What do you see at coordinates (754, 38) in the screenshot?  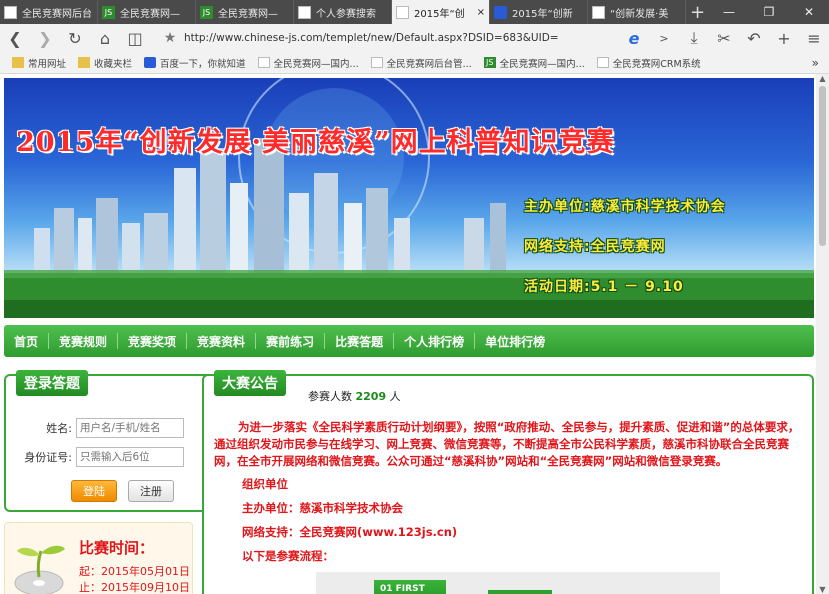 I see `undo-icon: ↶` at bounding box center [754, 38].